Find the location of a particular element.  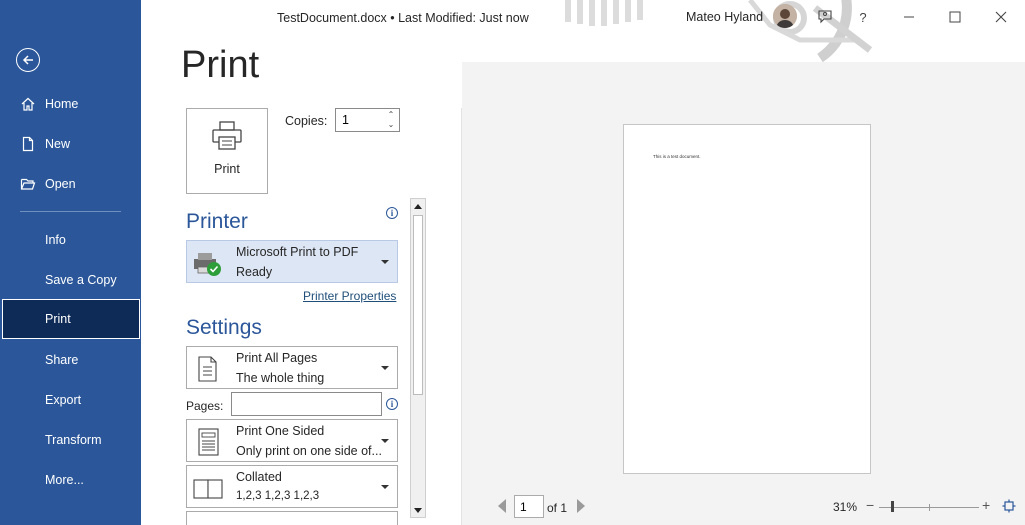

sidebar-item-label: Home is located at coordinates (62, 104).